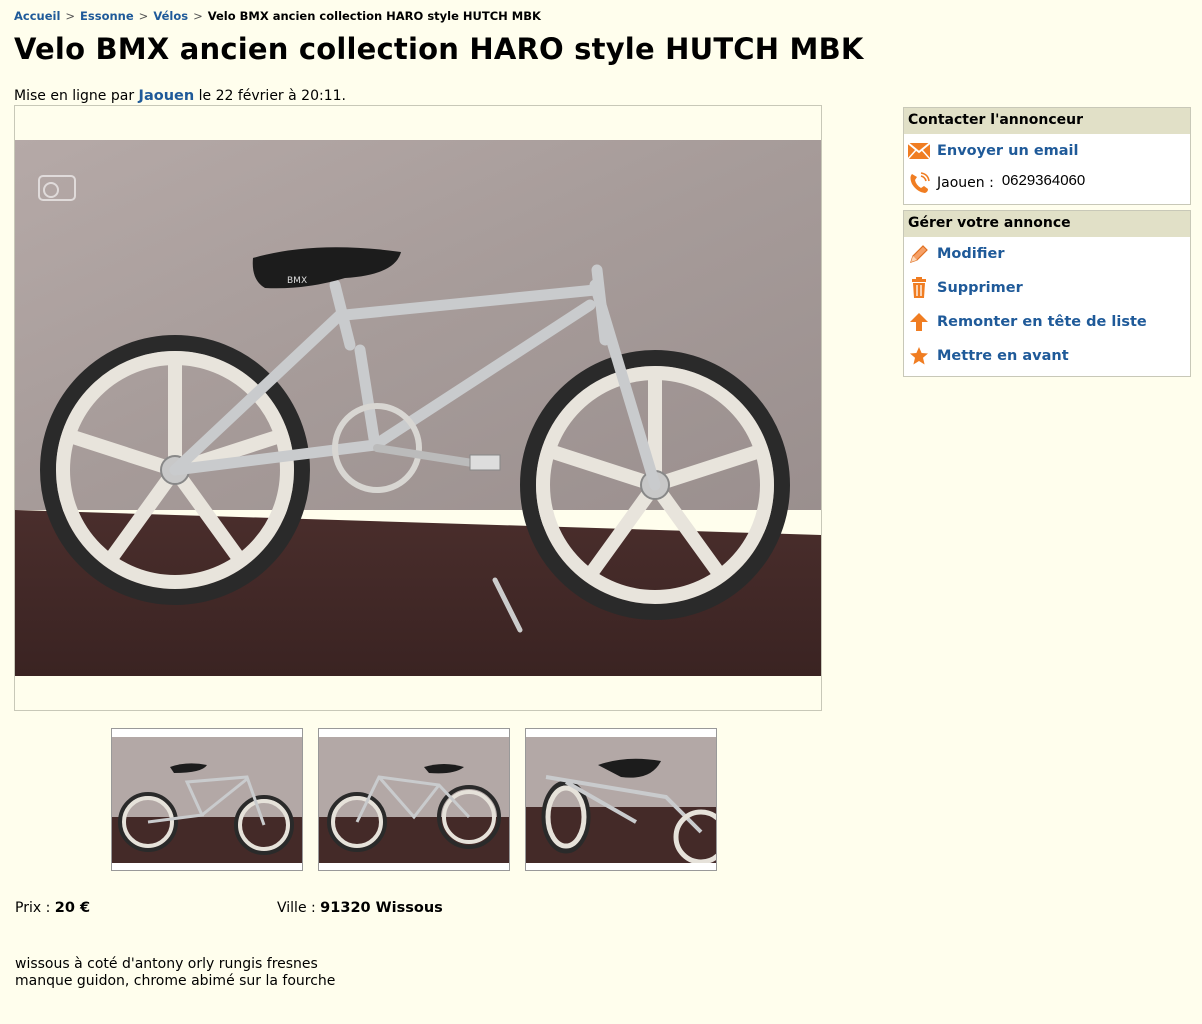 The image size is (1202, 1024). What do you see at coordinates (1003, 356) in the screenshot?
I see `feature-link: Mettre en avant` at bounding box center [1003, 356].